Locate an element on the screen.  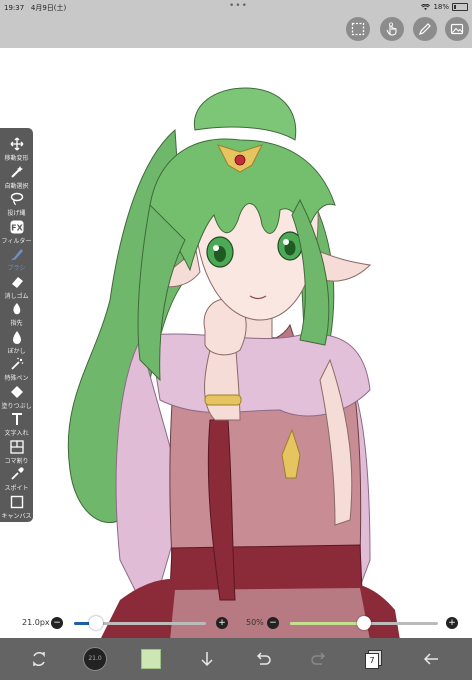
frame-divider-icon is located at coordinates (17, 446).